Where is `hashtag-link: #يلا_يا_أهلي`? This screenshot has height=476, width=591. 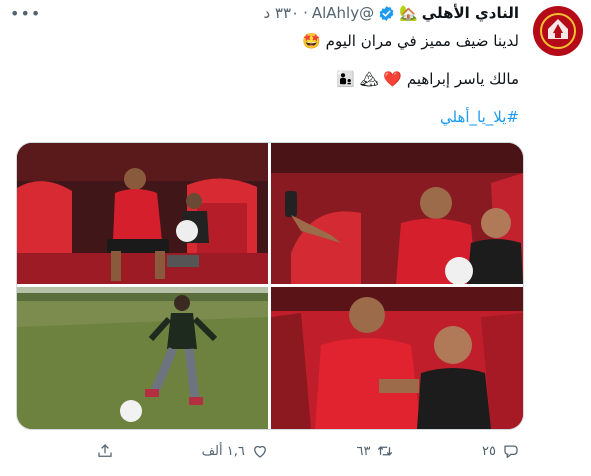 hashtag-link: #يلا_يا_أهلي is located at coordinates (479, 117).